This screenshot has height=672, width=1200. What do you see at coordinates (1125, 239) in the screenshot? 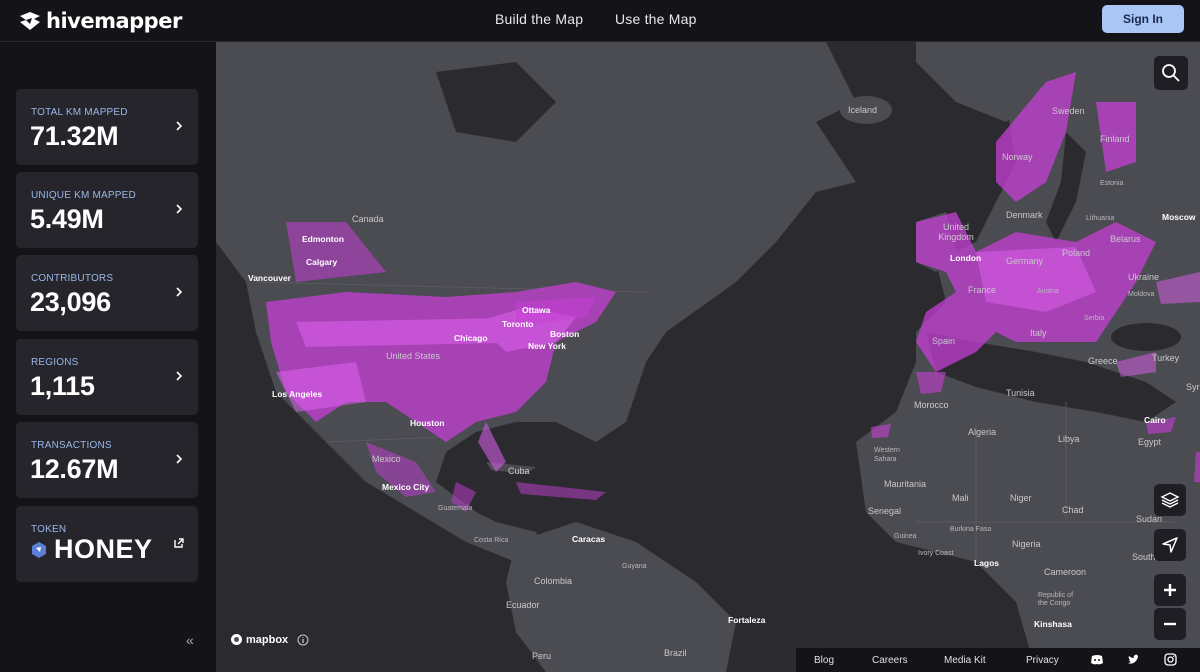
I see `place-belarus: Belarus` at bounding box center [1125, 239].